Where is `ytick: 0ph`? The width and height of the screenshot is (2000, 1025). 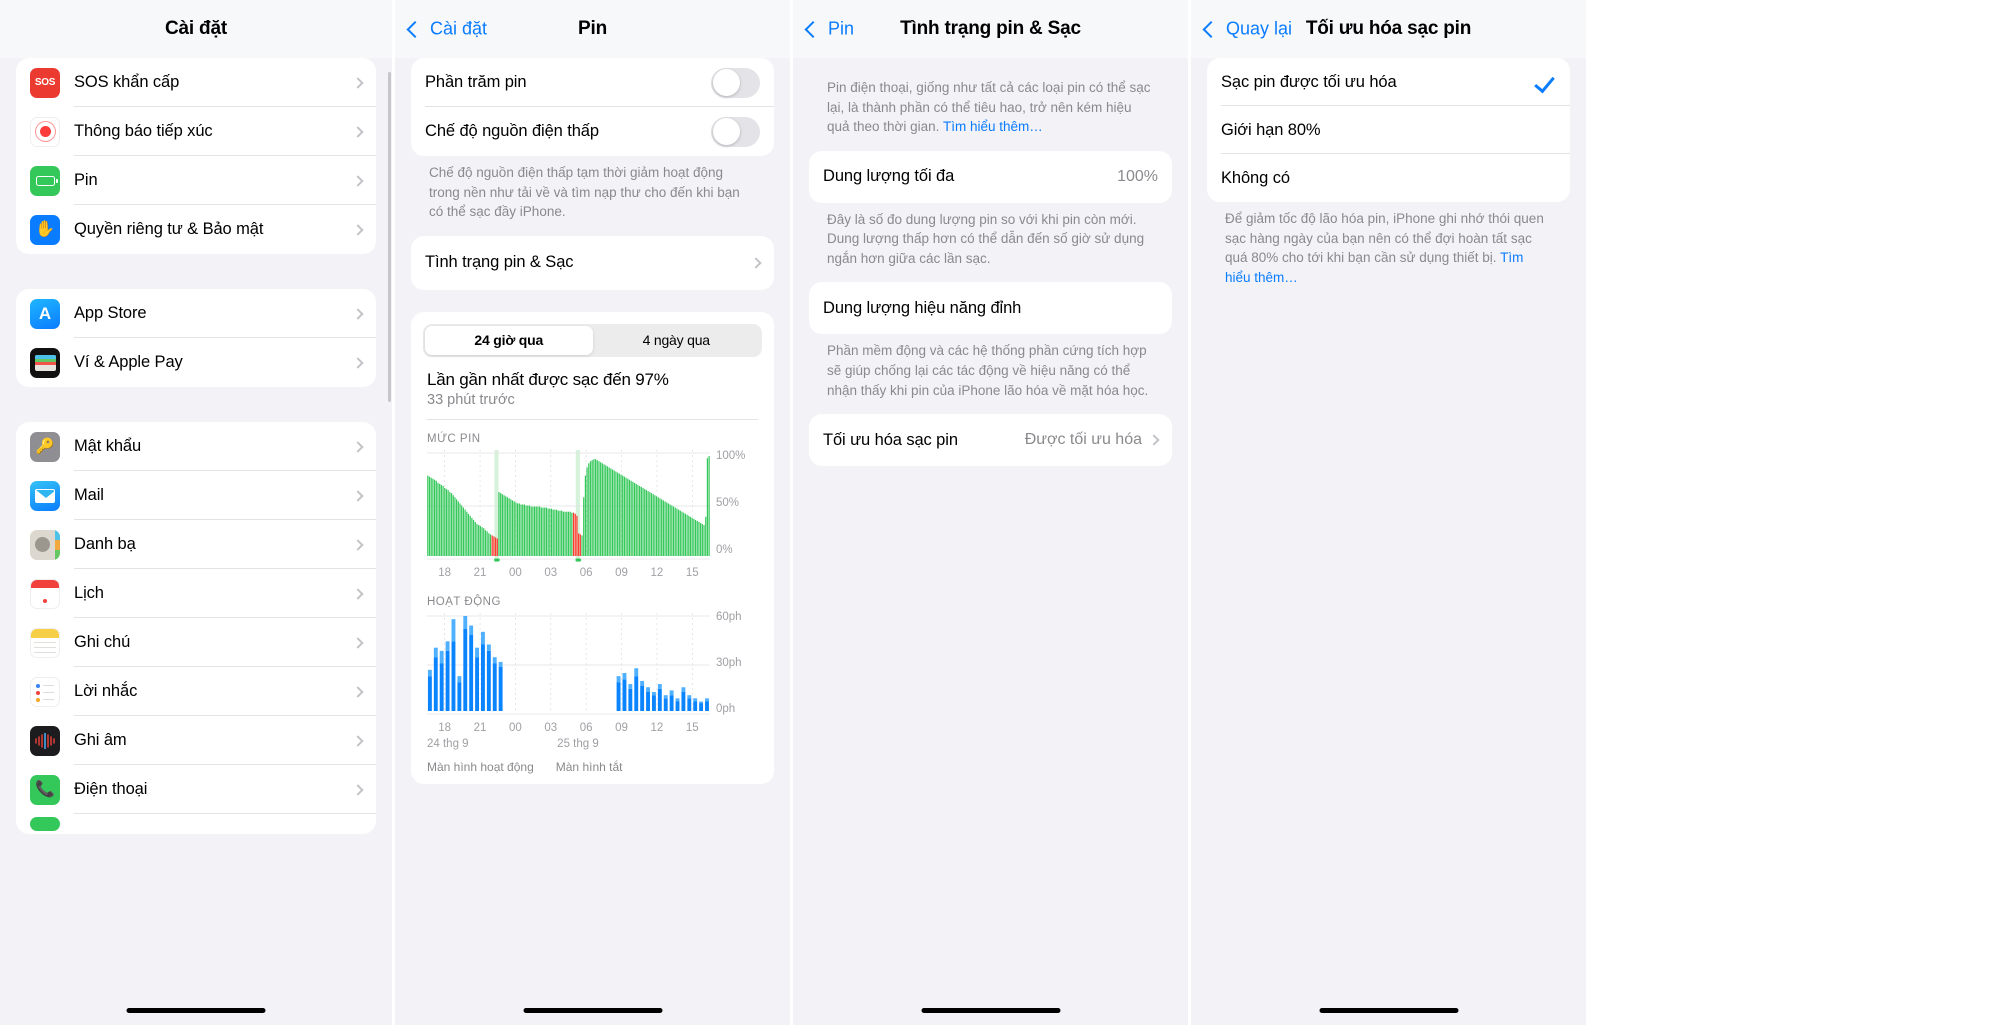
ytick: 0ph is located at coordinates (726, 708).